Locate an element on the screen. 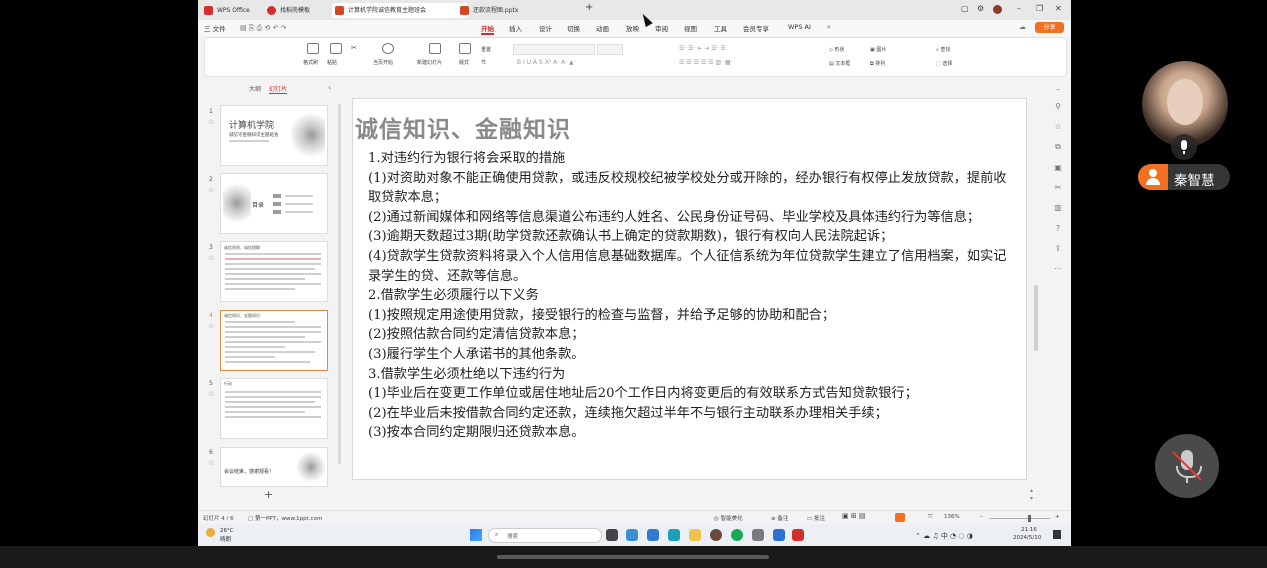 The image size is (1267, 568). more-icon: ⋯ is located at coordinates (1058, 268).